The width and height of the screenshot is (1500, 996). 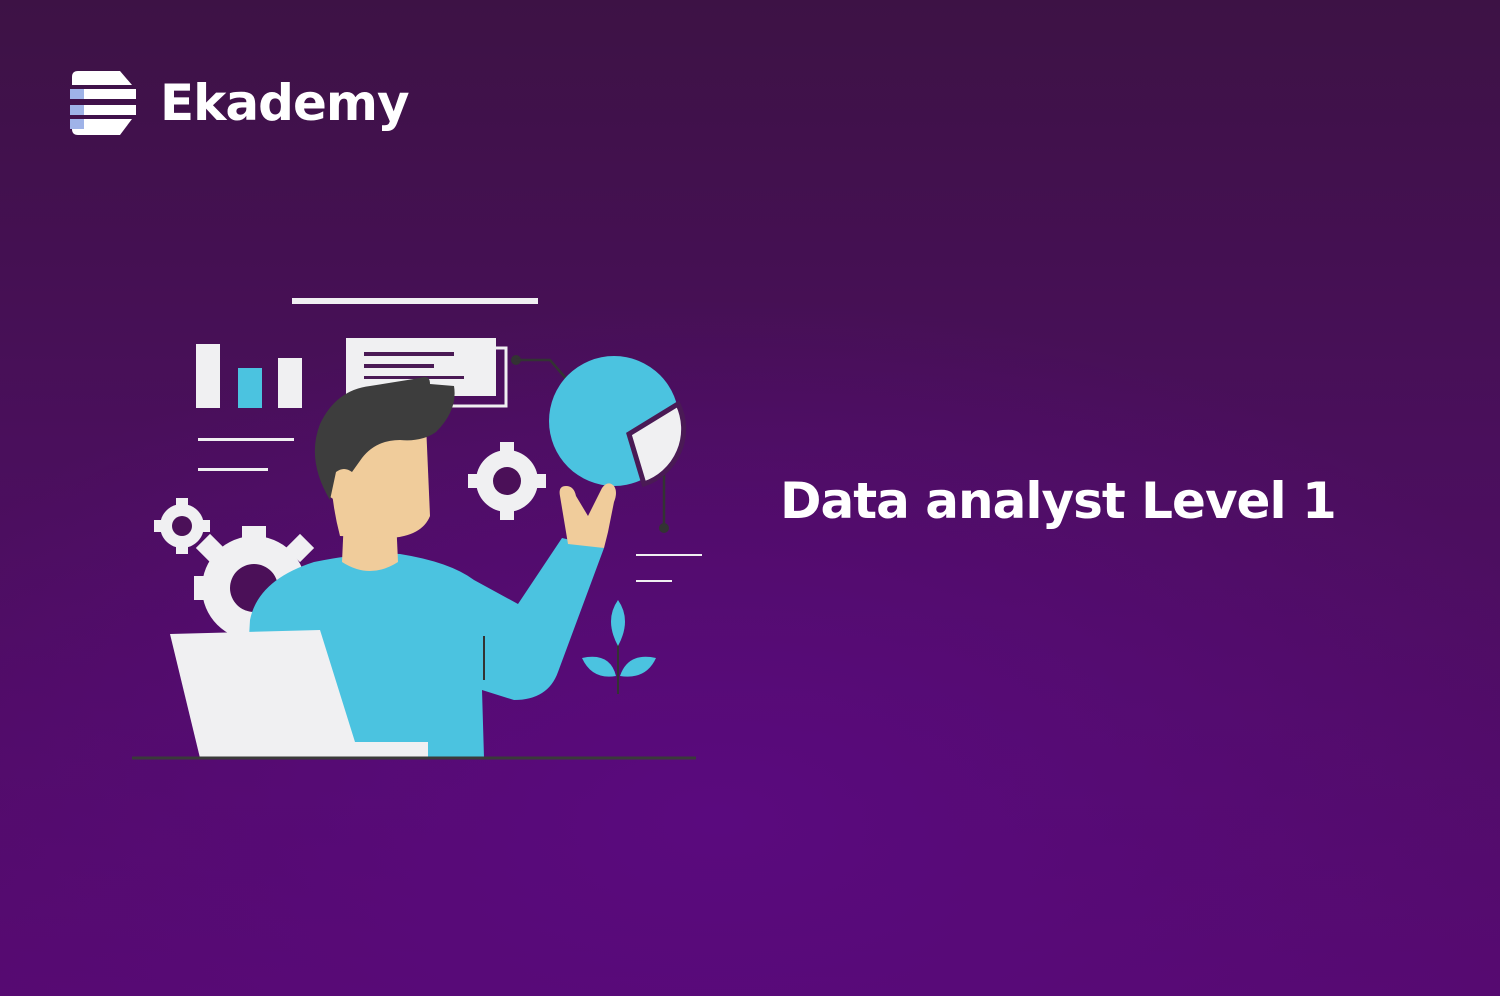 What do you see at coordinates (619, 647) in the screenshot?
I see `plant-icon` at bounding box center [619, 647].